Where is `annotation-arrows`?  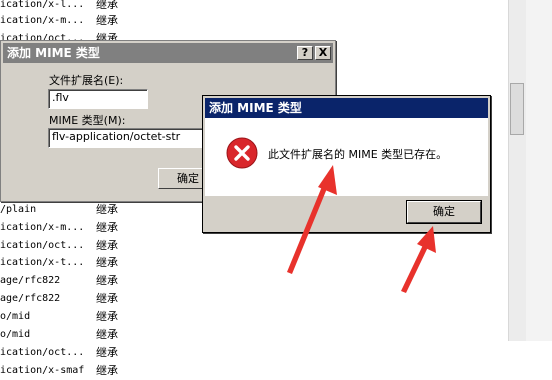
annotation-arrows is located at coordinates (361, 229).